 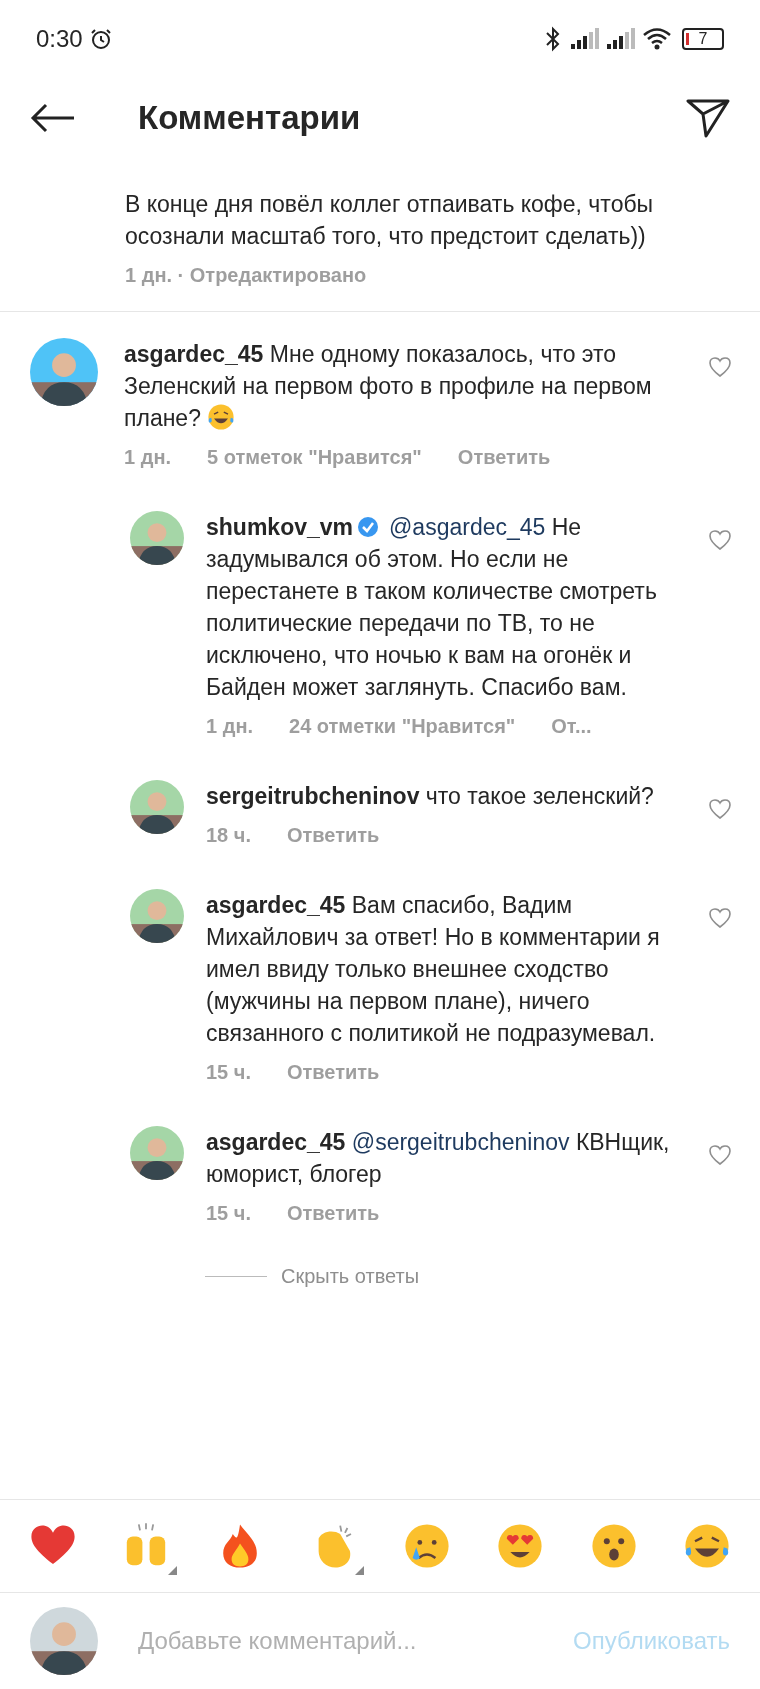 What do you see at coordinates (460, 1142) in the screenshot?
I see `mention-link: @sergeitrubcheninov` at bounding box center [460, 1142].